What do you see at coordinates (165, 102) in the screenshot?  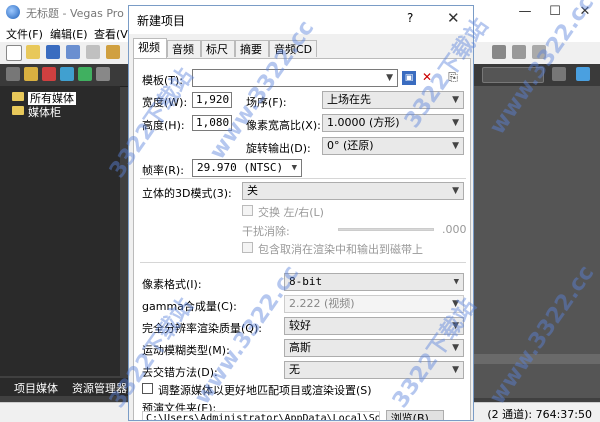 I see `width-label: 宽度(W):` at bounding box center [165, 102].